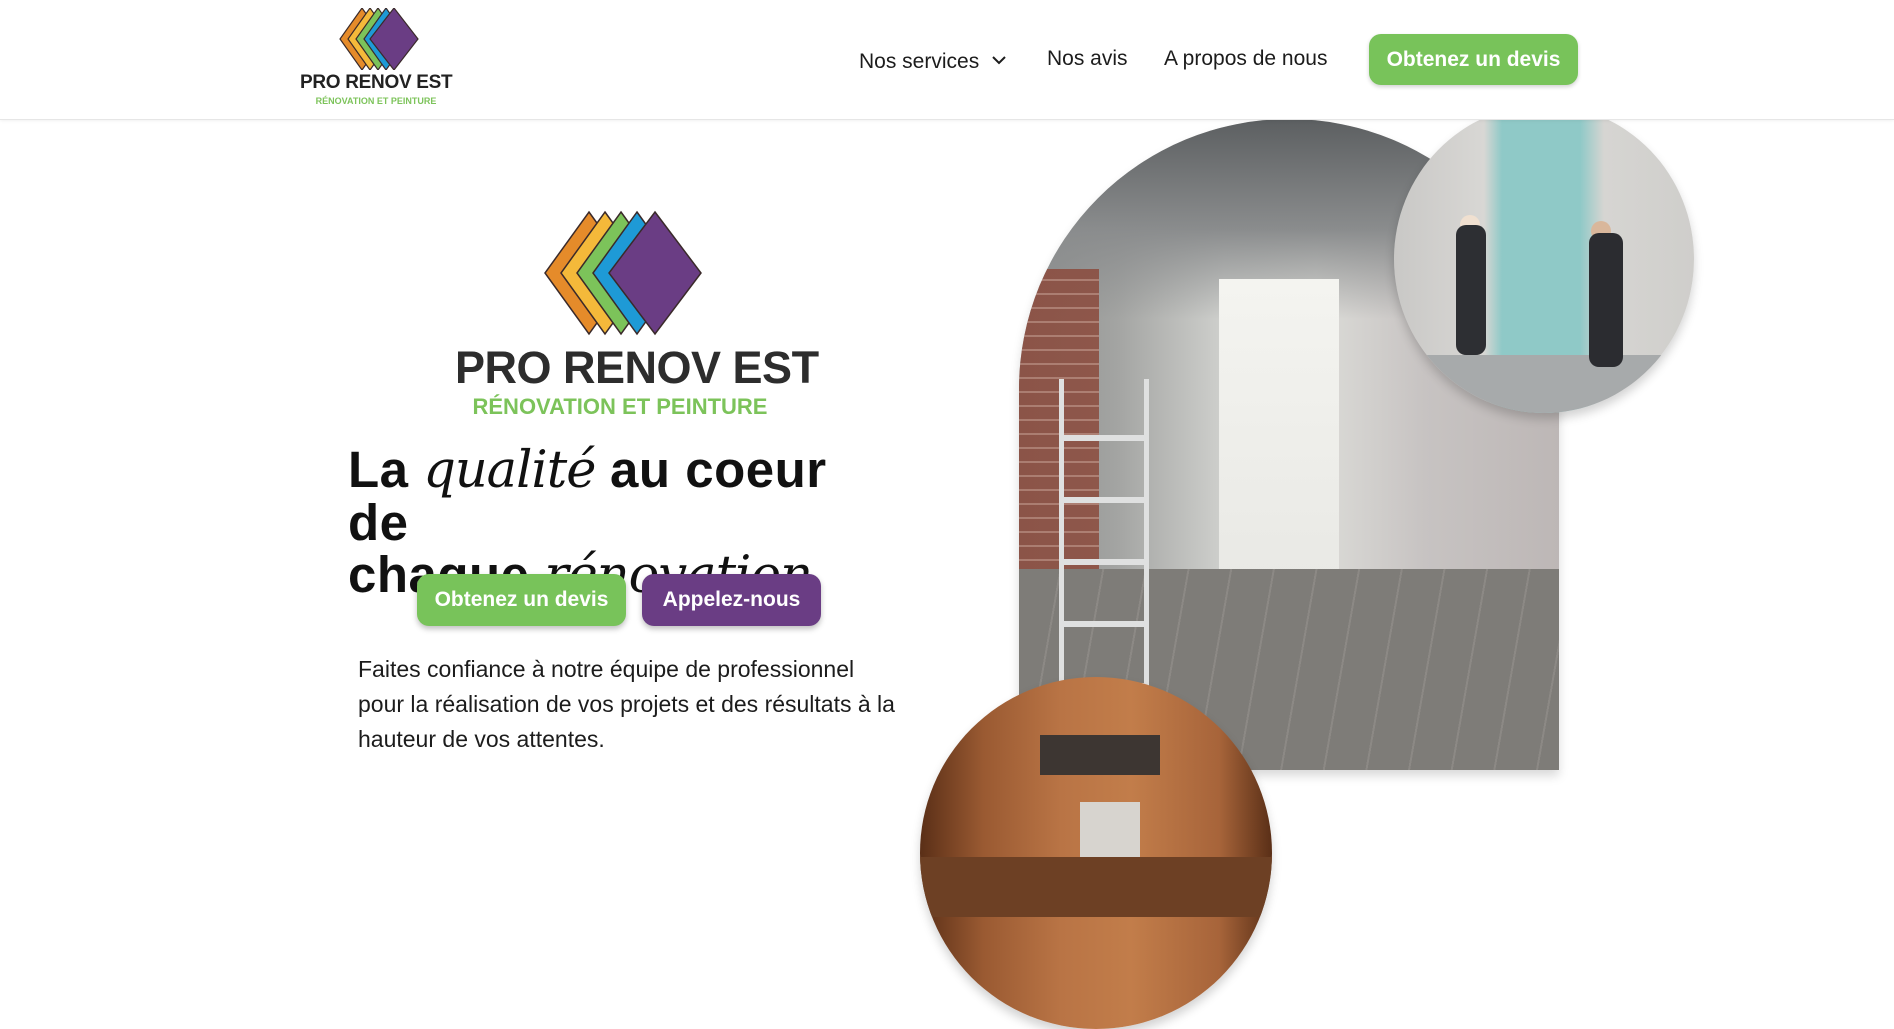 This screenshot has width=1894, height=1029. I want to click on header-logo: PRO RENOV EST RÉNOVATION ET PEINTURE, so click(376, 59).